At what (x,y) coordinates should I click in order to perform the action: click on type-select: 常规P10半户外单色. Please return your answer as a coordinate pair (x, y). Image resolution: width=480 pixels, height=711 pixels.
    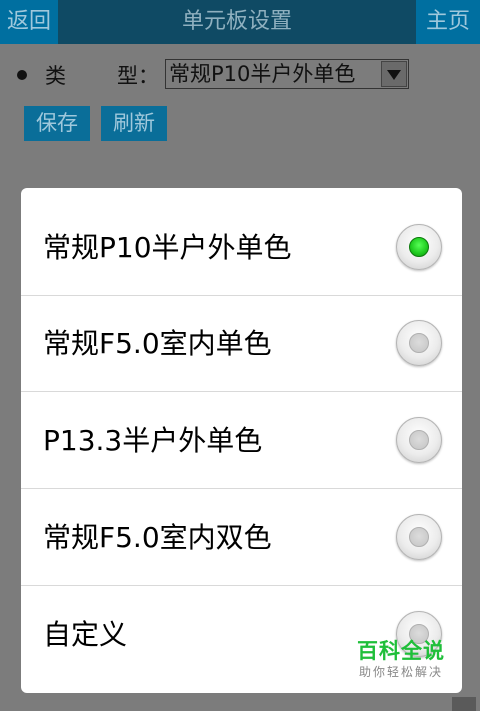
    Looking at the image, I should click on (287, 74).